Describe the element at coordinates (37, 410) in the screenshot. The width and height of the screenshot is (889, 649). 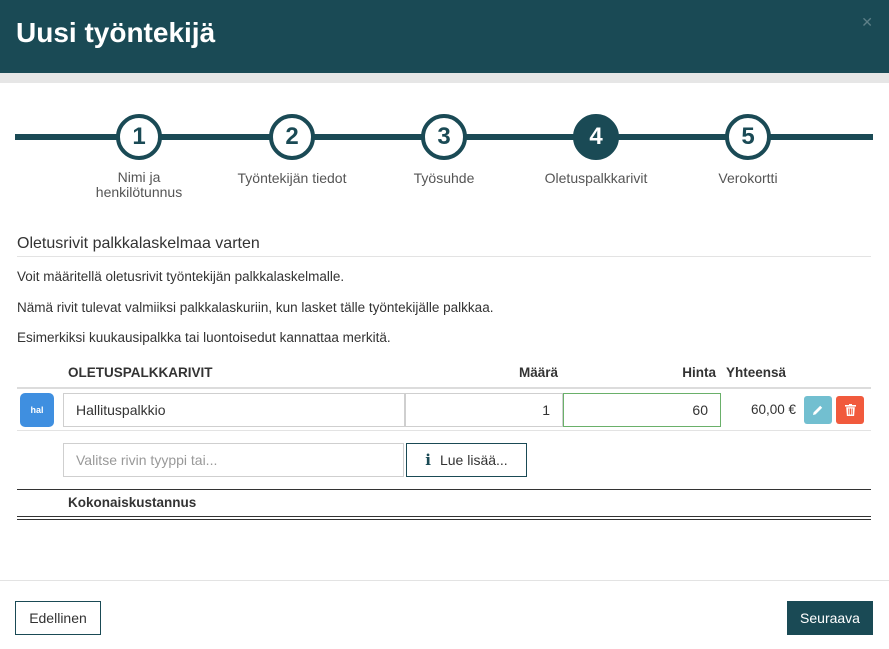
I see `row-type-avatar: hal` at that location.